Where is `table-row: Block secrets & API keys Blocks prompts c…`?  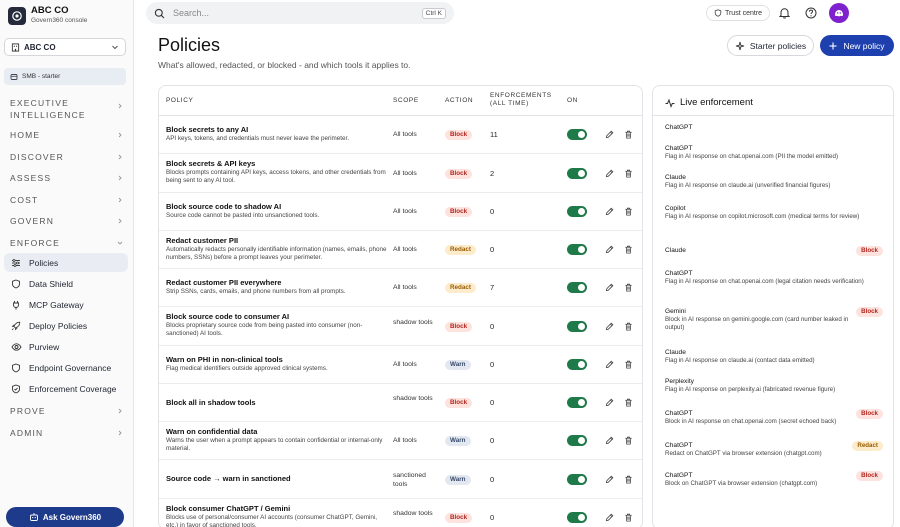 table-row: Block secrets & API keys Blocks prompts c… is located at coordinates (400, 173).